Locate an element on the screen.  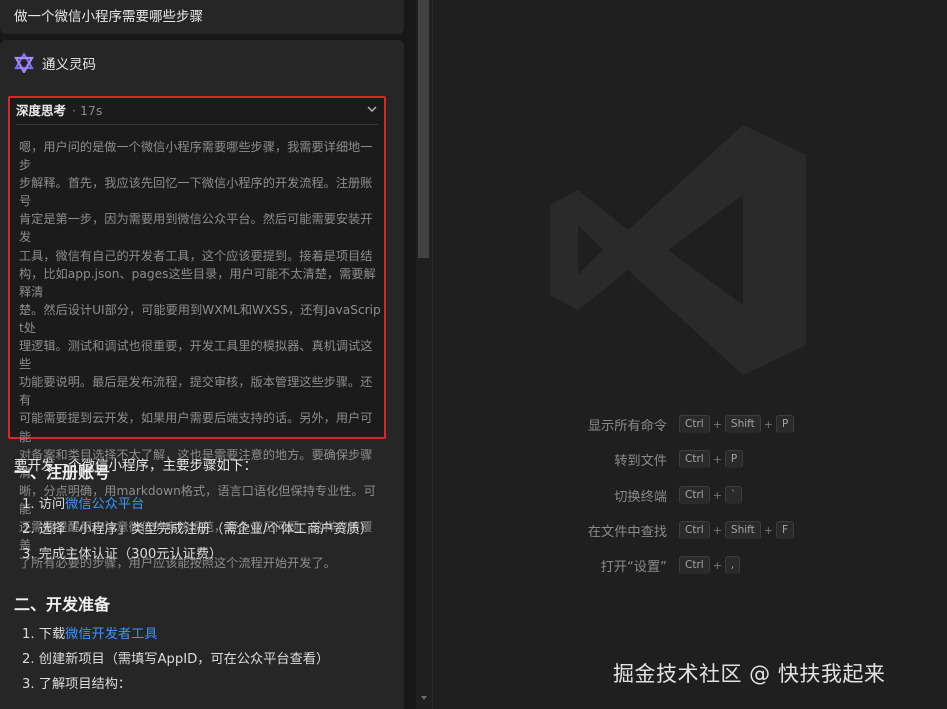
thinking-line: 肯定是第一步，因为需要用到微信公众平台。然后可能需要安装开发 is located at coordinates (196, 228).